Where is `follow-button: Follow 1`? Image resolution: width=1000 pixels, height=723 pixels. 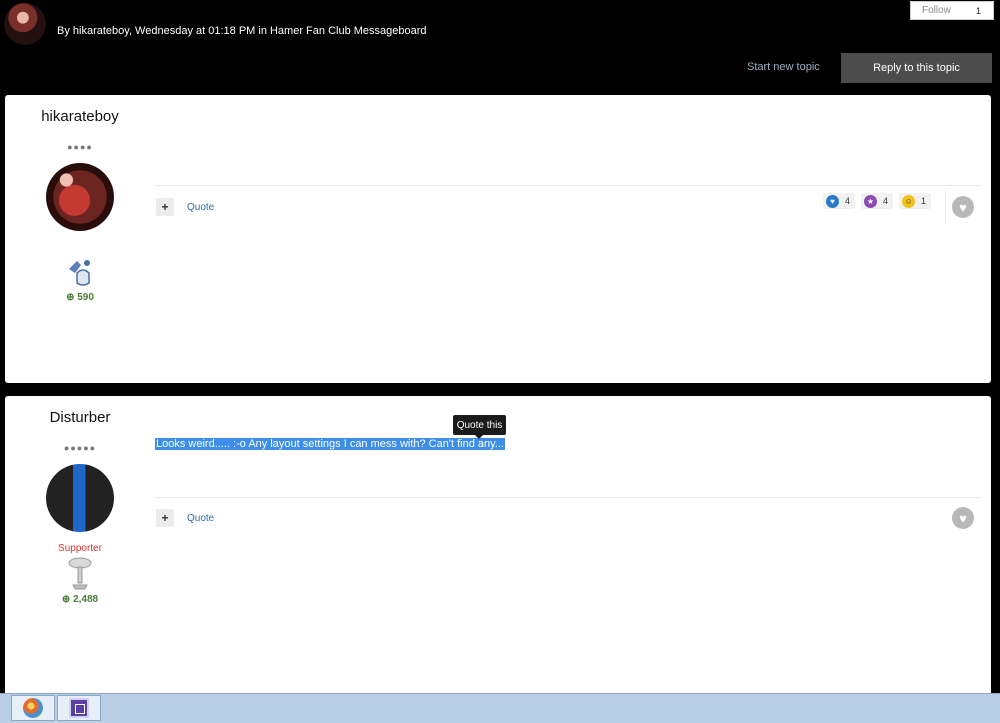
follow-button: Follow 1 is located at coordinates (952, 10).